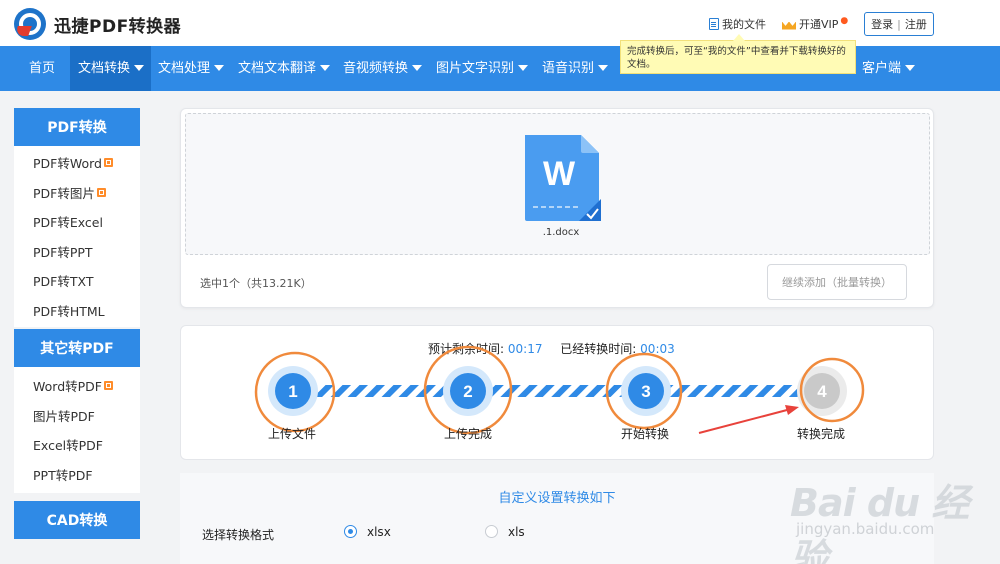 Image resolution: width=1000 pixels, height=564 pixels. What do you see at coordinates (118, 27) in the screenshot?
I see `app-title: 迅捷PDF转换器` at bounding box center [118, 27].